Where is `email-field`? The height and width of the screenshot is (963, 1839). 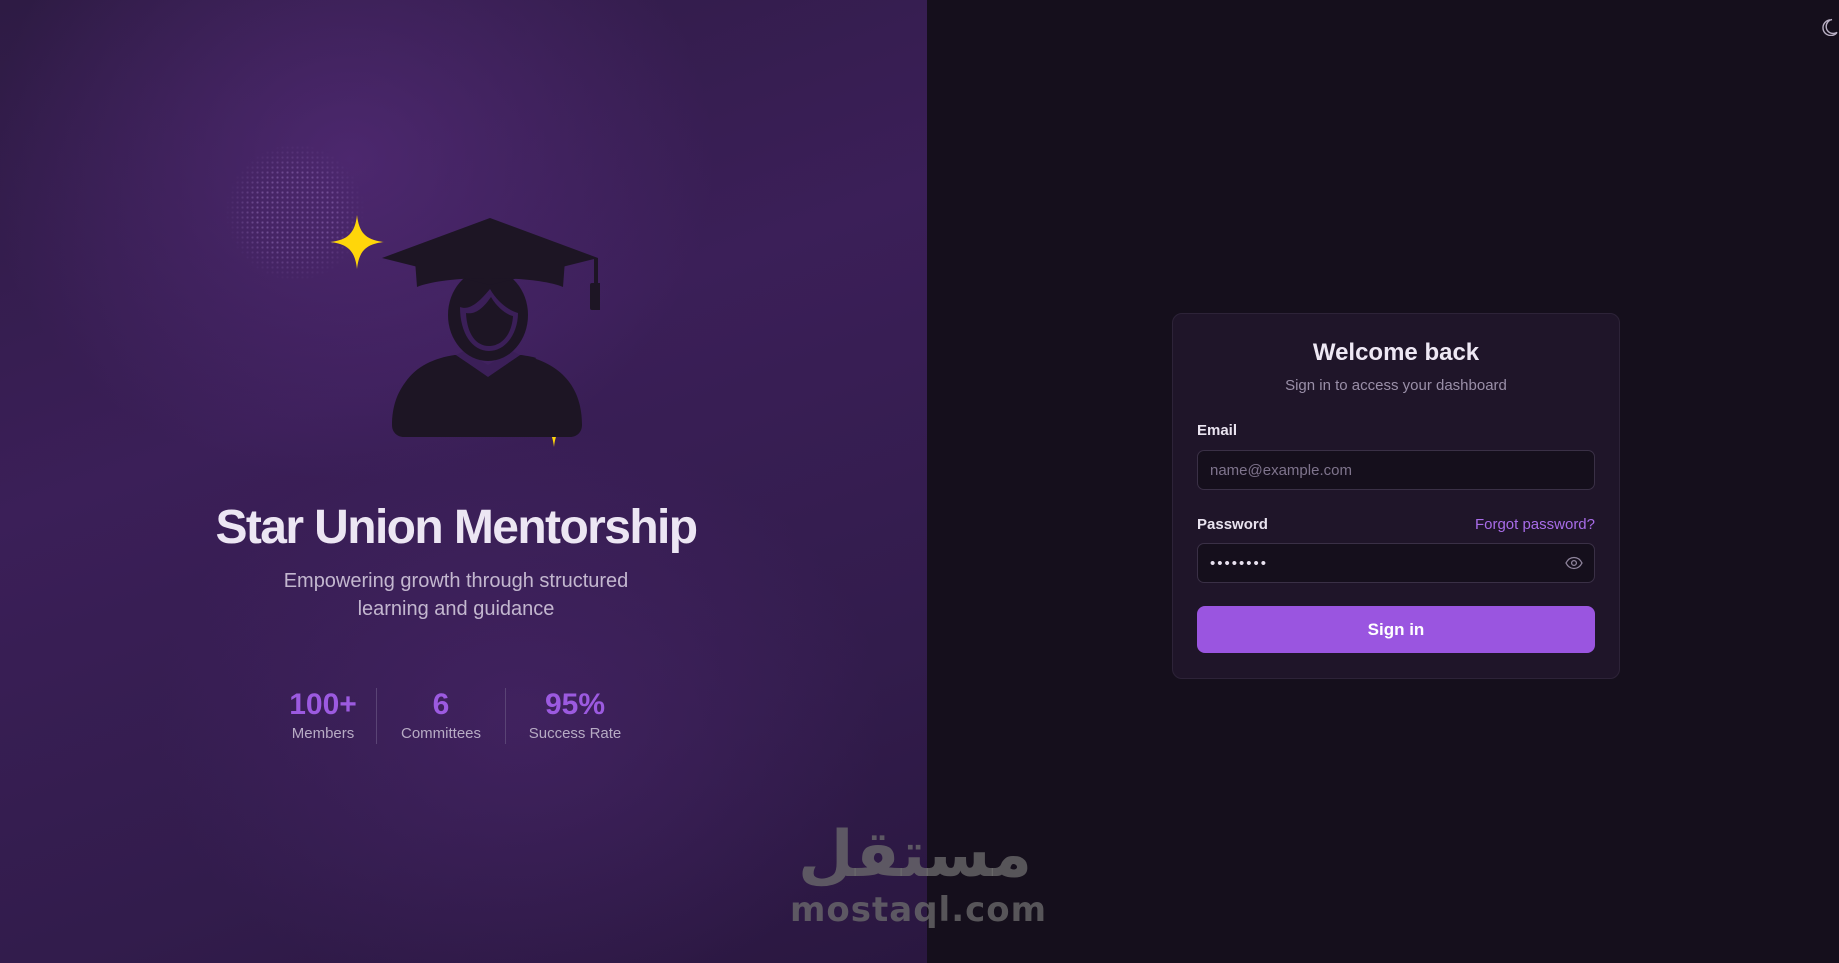
email-field is located at coordinates (1396, 470).